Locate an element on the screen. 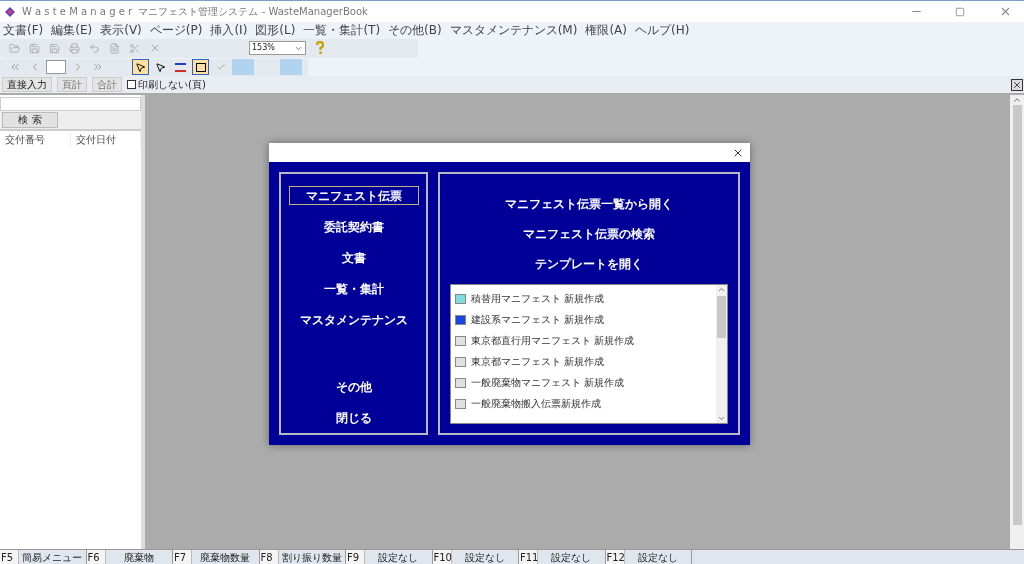  menu-item: 挿入(I) is located at coordinates (229, 29).